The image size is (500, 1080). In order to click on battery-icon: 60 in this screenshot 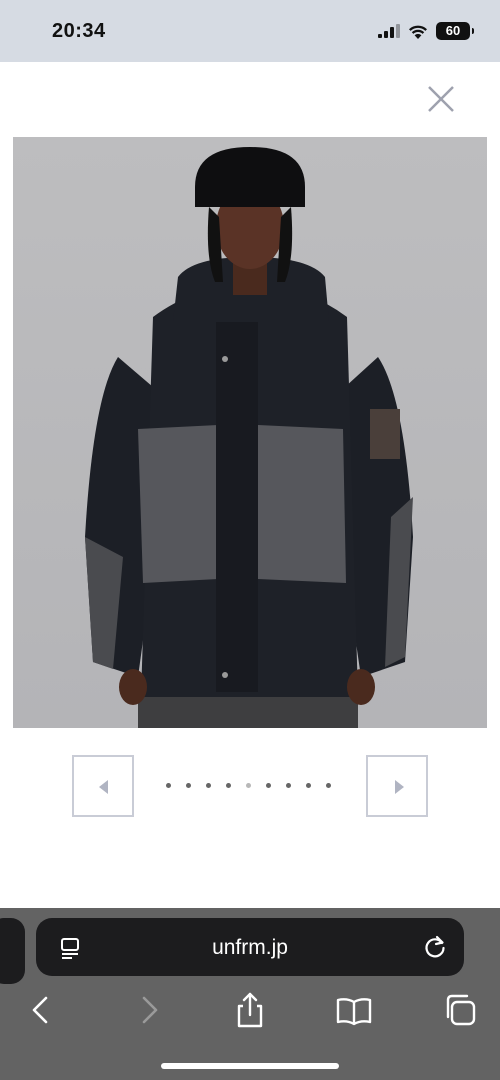, I will do `click(455, 31)`.